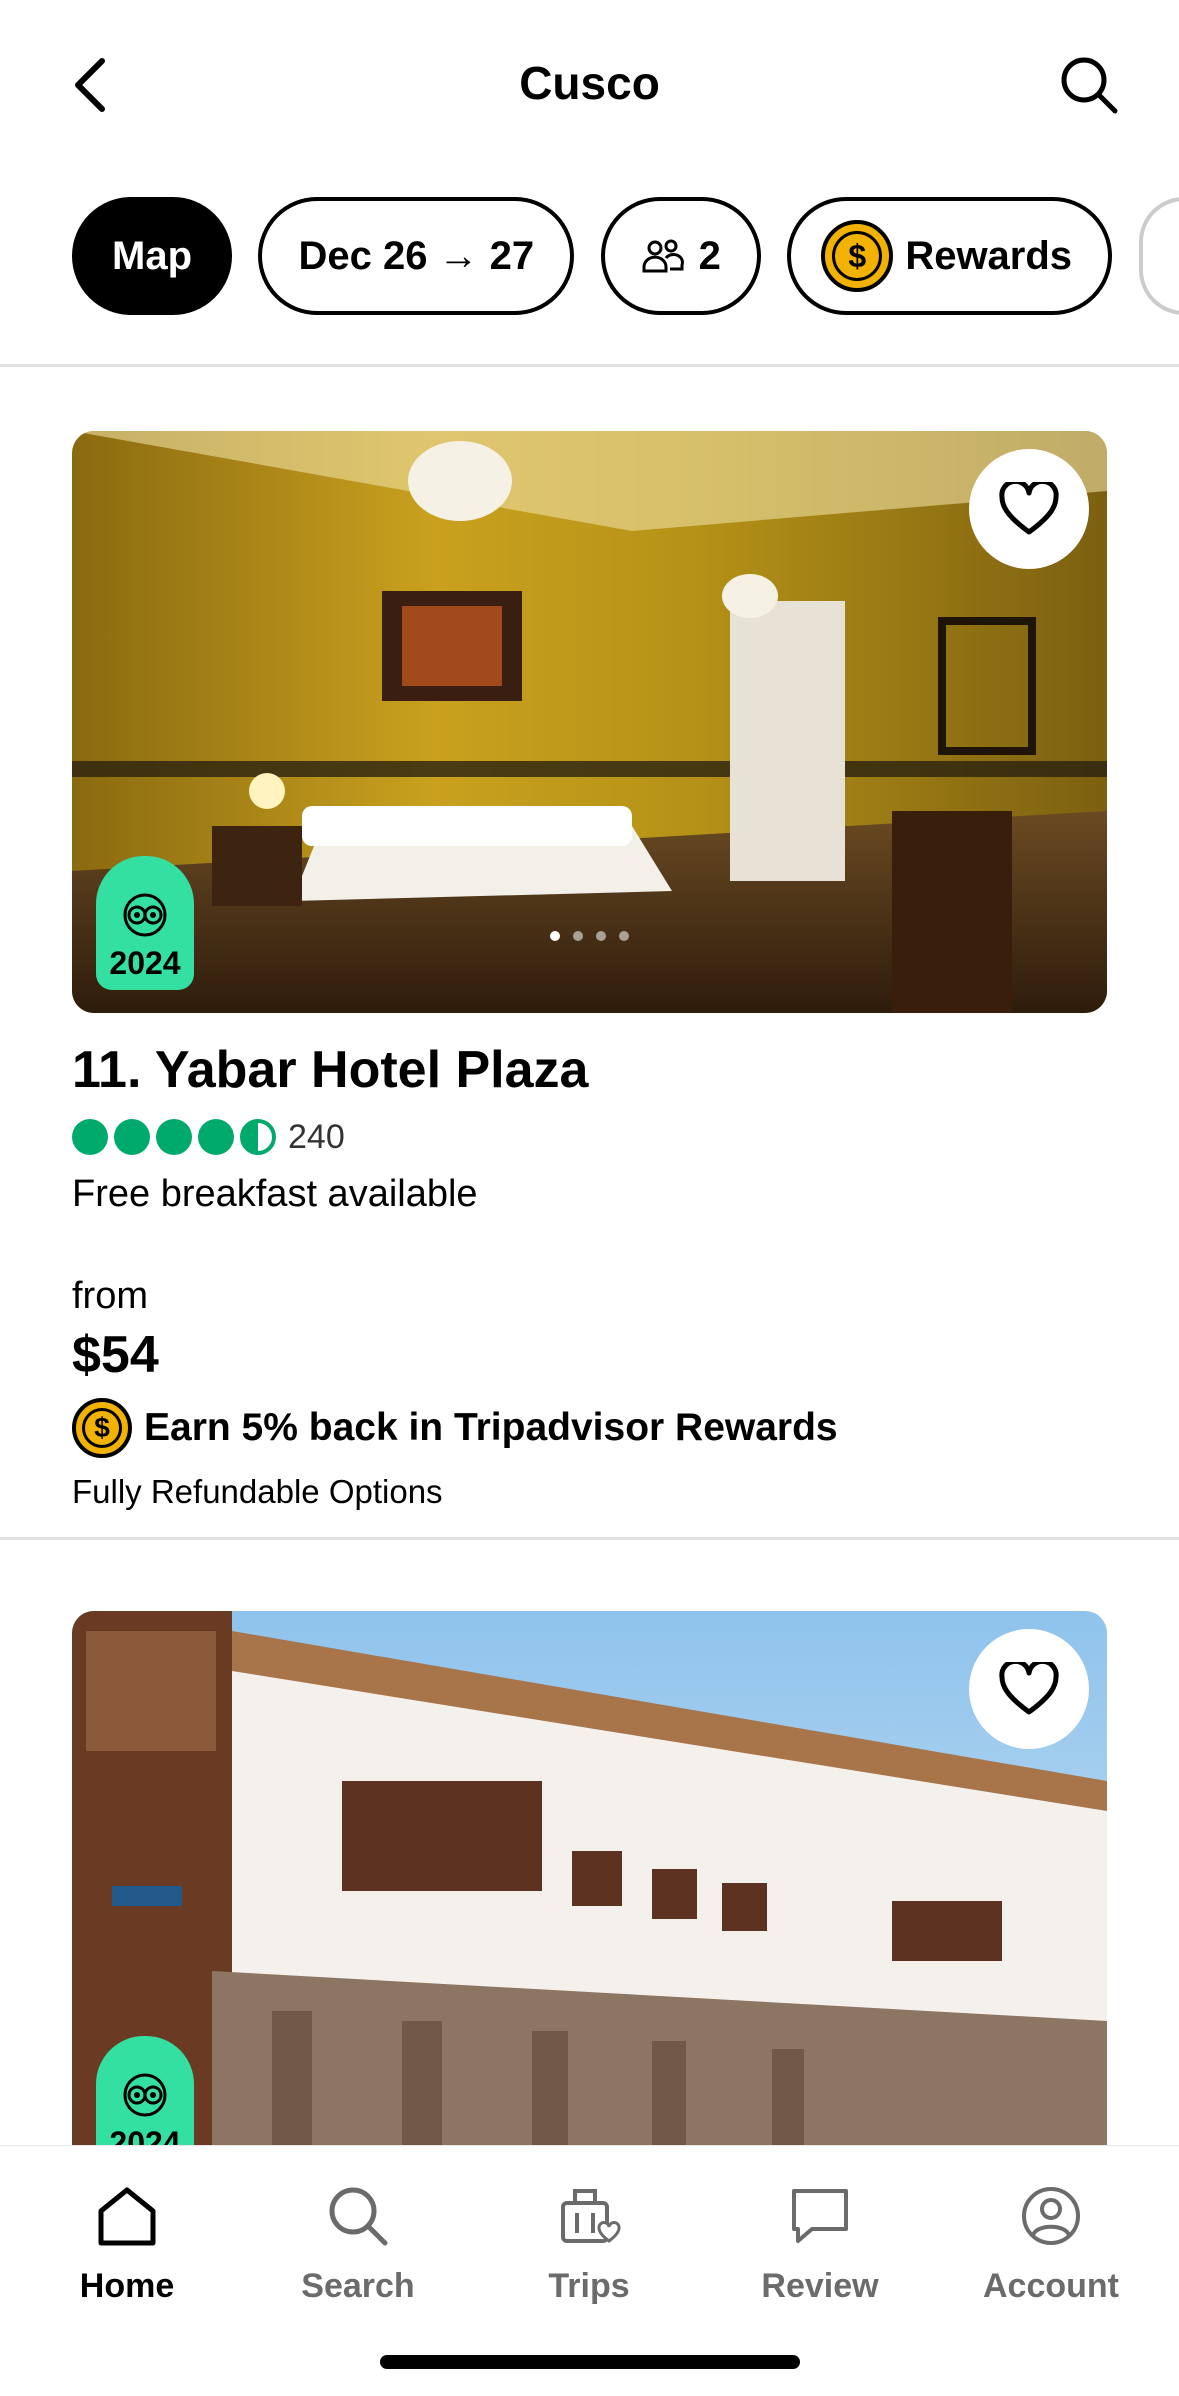 The image size is (1179, 2396). What do you see at coordinates (591, 2216) in the screenshot?
I see `suitcase-icon` at bounding box center [591, 2216].